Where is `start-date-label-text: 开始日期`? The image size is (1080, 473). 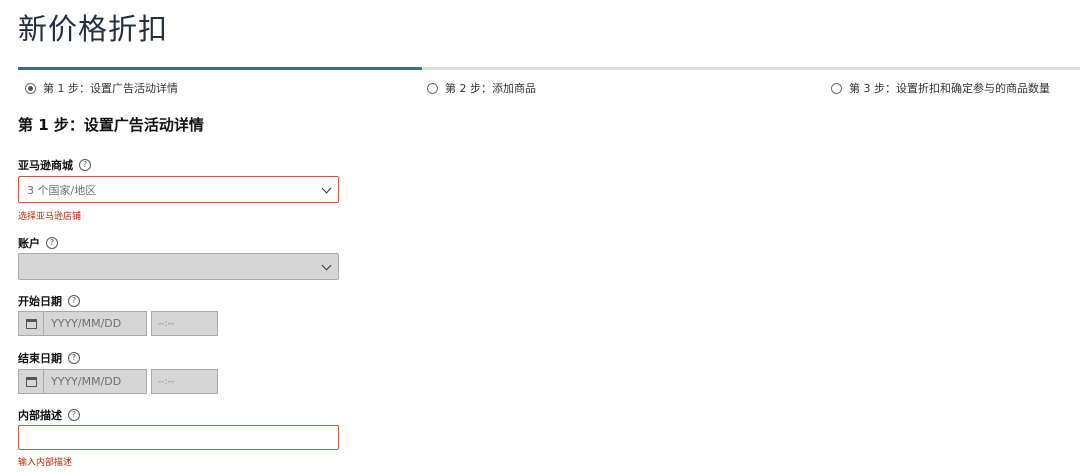 start-date-label-text: 开始日期 is located at coordinates (40, 301).